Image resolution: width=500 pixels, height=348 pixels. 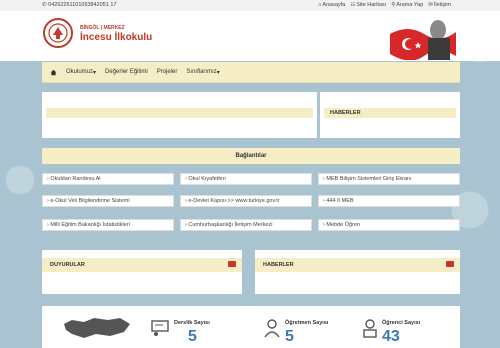 I want to click on flag-portrait-image, so click(x=423, y=40).